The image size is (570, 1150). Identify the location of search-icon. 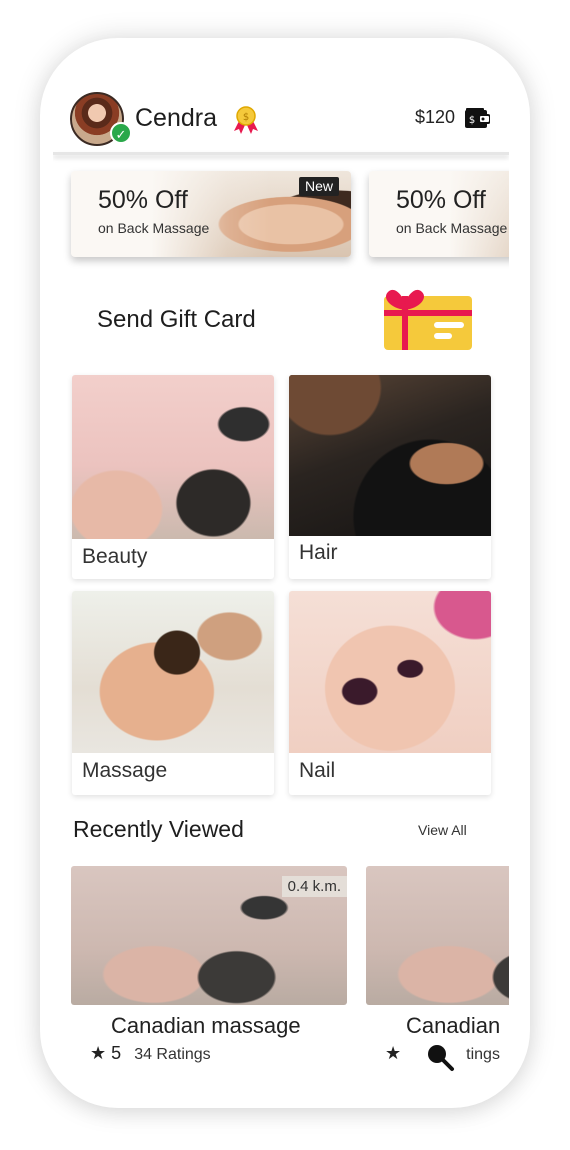
(440, 1057).